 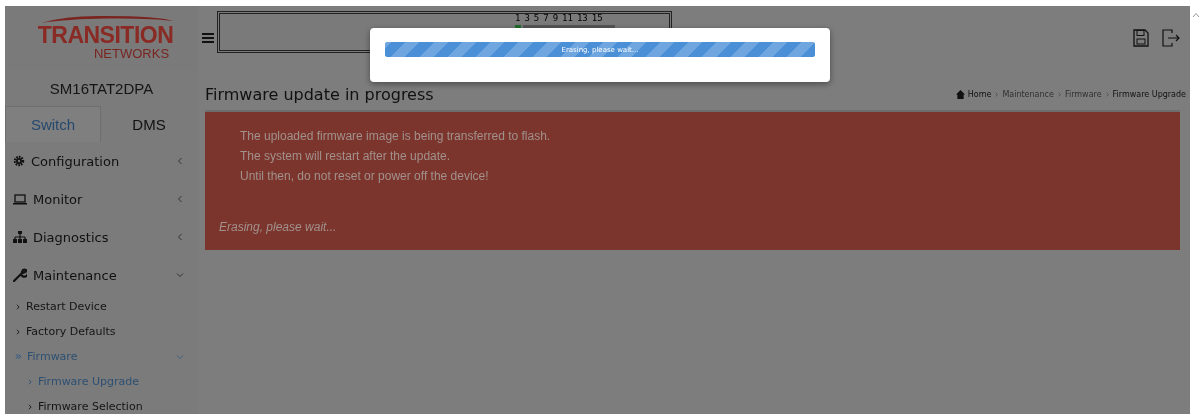 I want to click on tab: DMS, so click(x=149, y=124).